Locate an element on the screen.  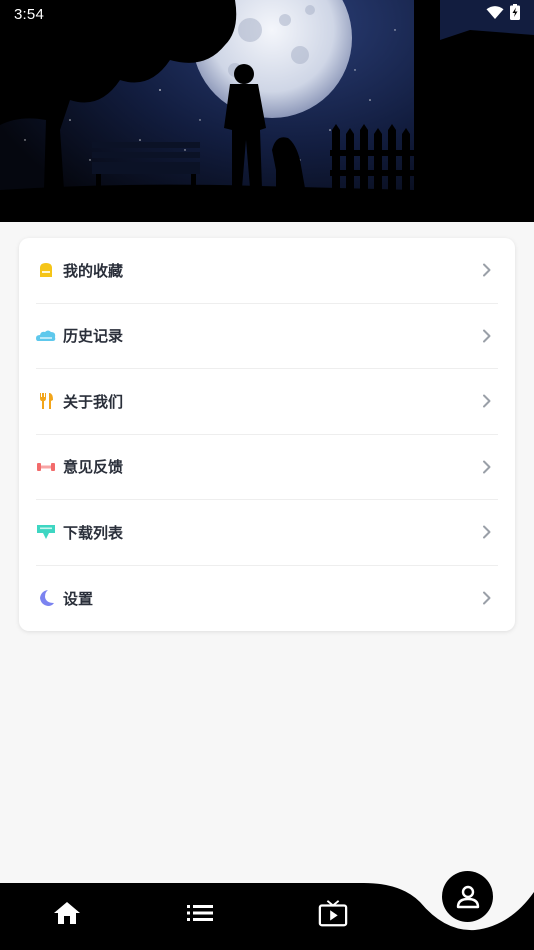
bottom-nav is located at coordinates (267, 905).